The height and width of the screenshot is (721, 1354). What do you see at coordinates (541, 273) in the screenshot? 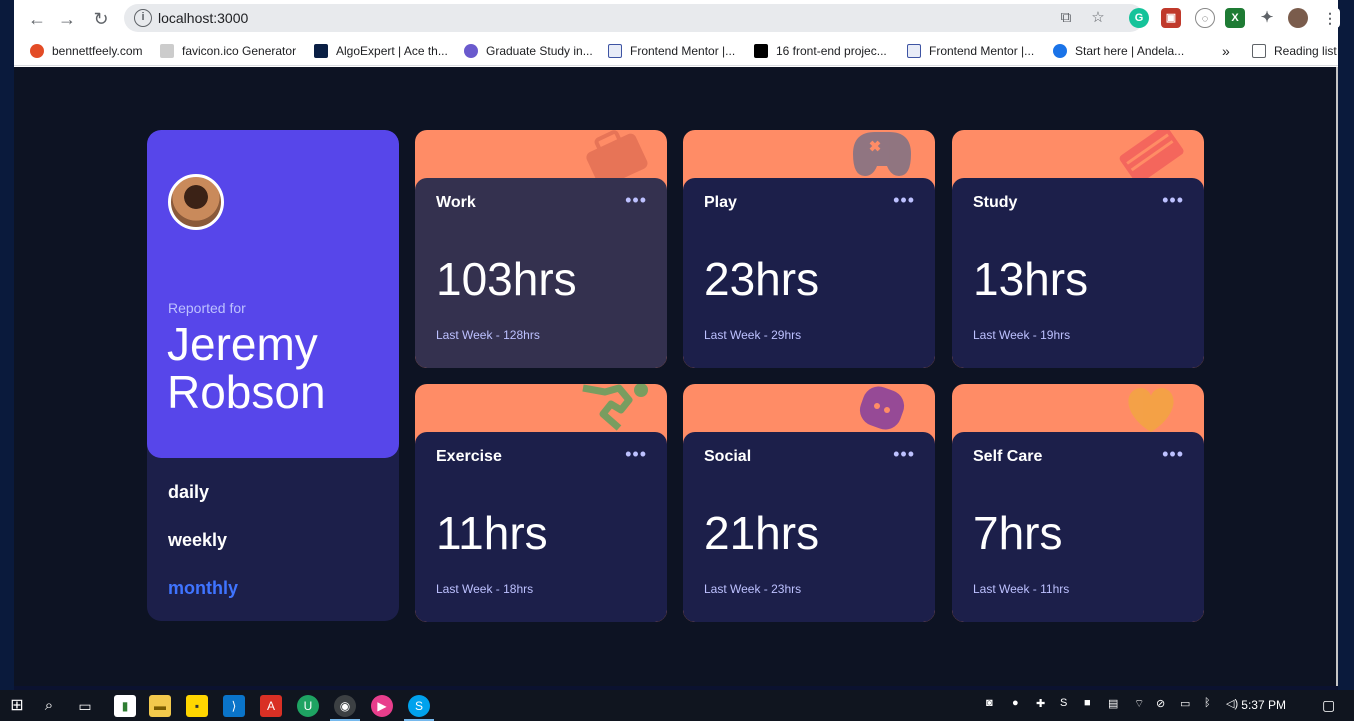
I see `card-body: Work ••• 103hrs Last Week - 128hrs` at bounding box center [541, 273].